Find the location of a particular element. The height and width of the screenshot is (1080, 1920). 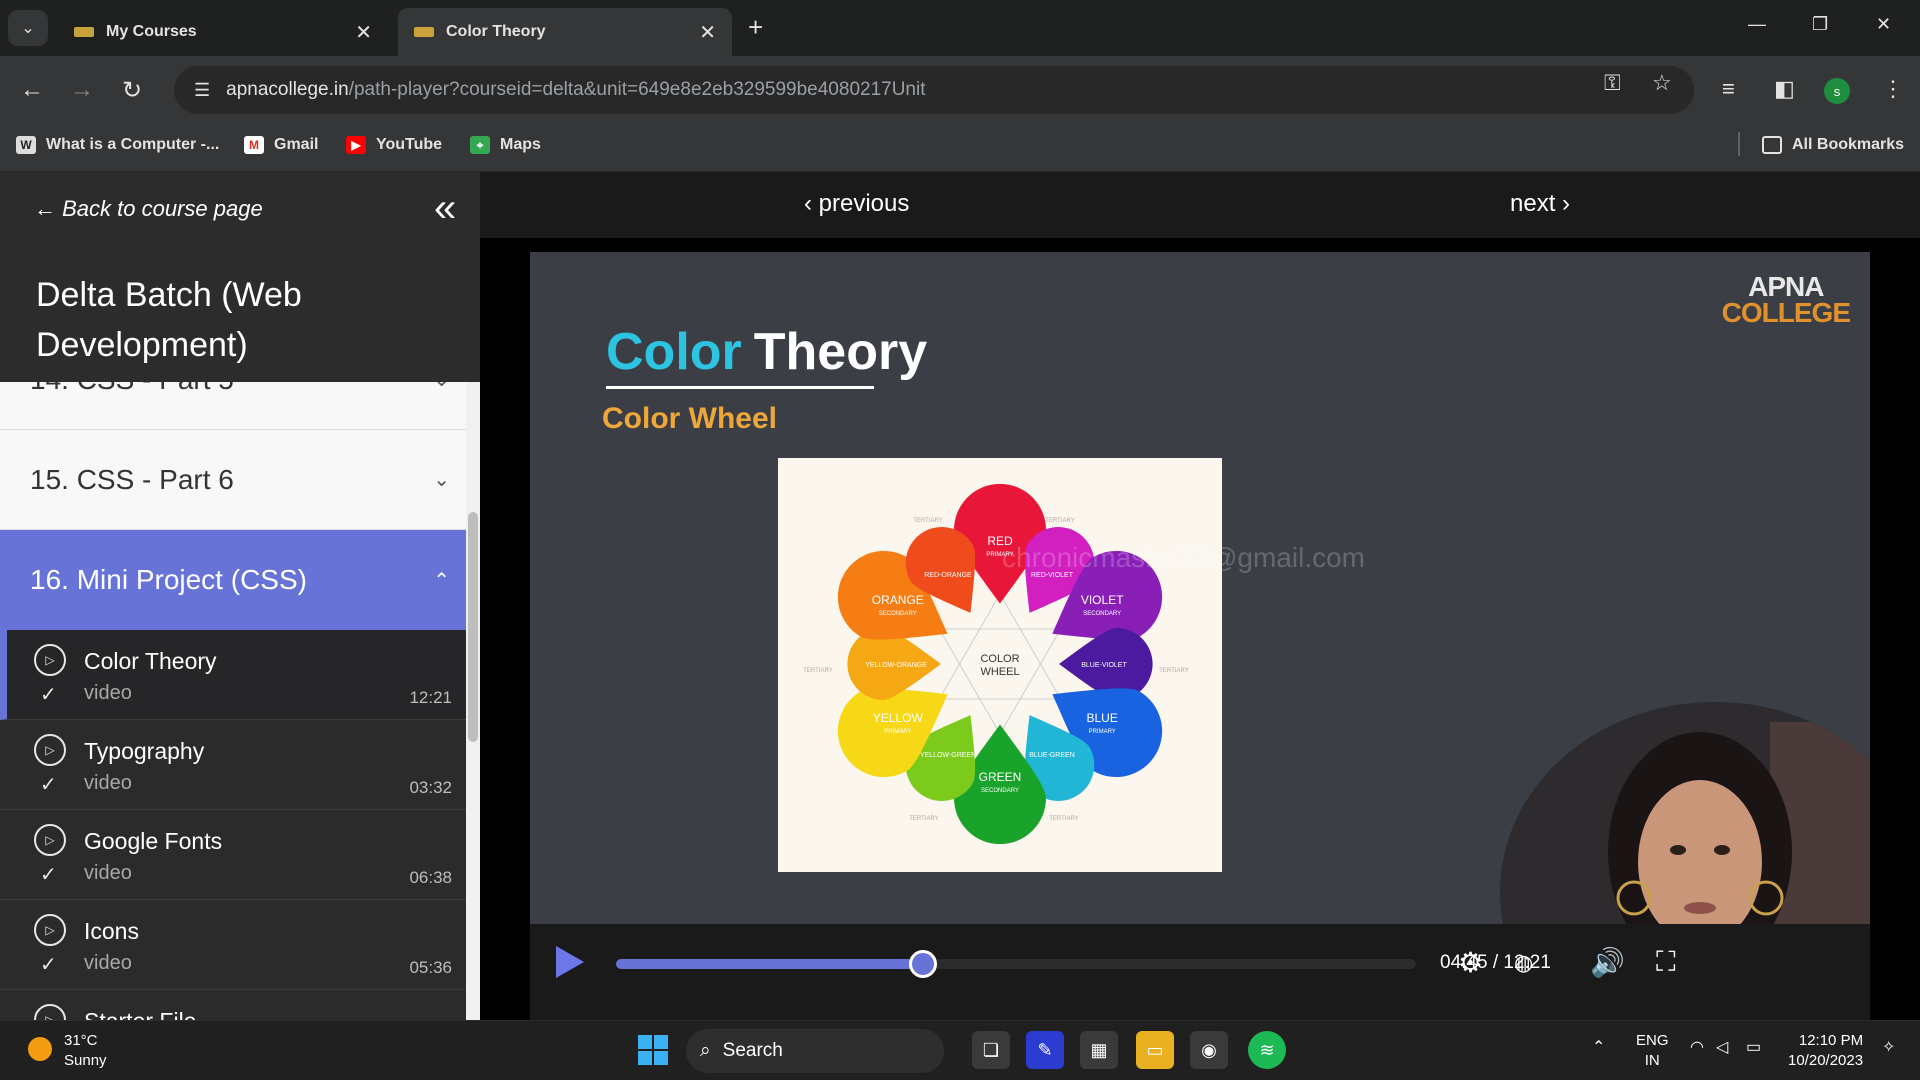

petal-label: GREEN is located at coordinates (1000, 777).